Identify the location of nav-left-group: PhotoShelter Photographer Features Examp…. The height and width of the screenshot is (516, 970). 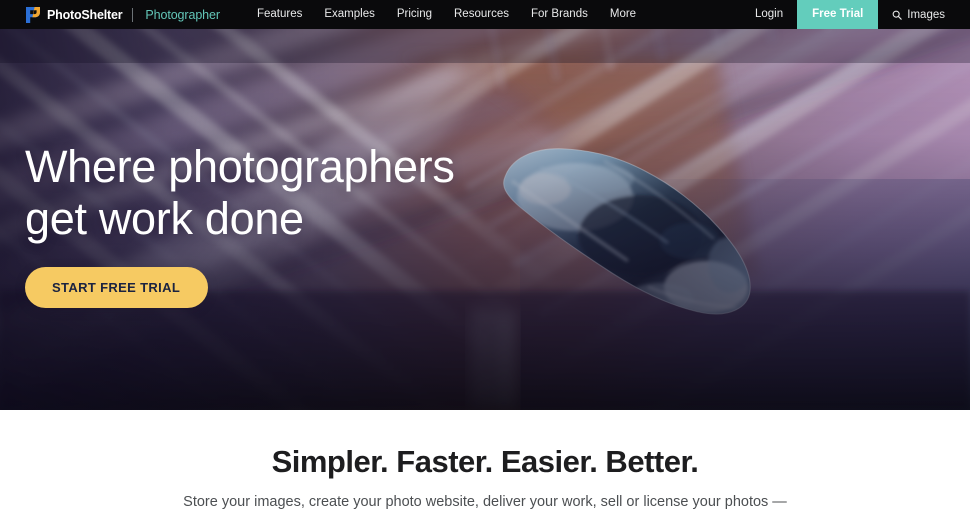
(323, 14).